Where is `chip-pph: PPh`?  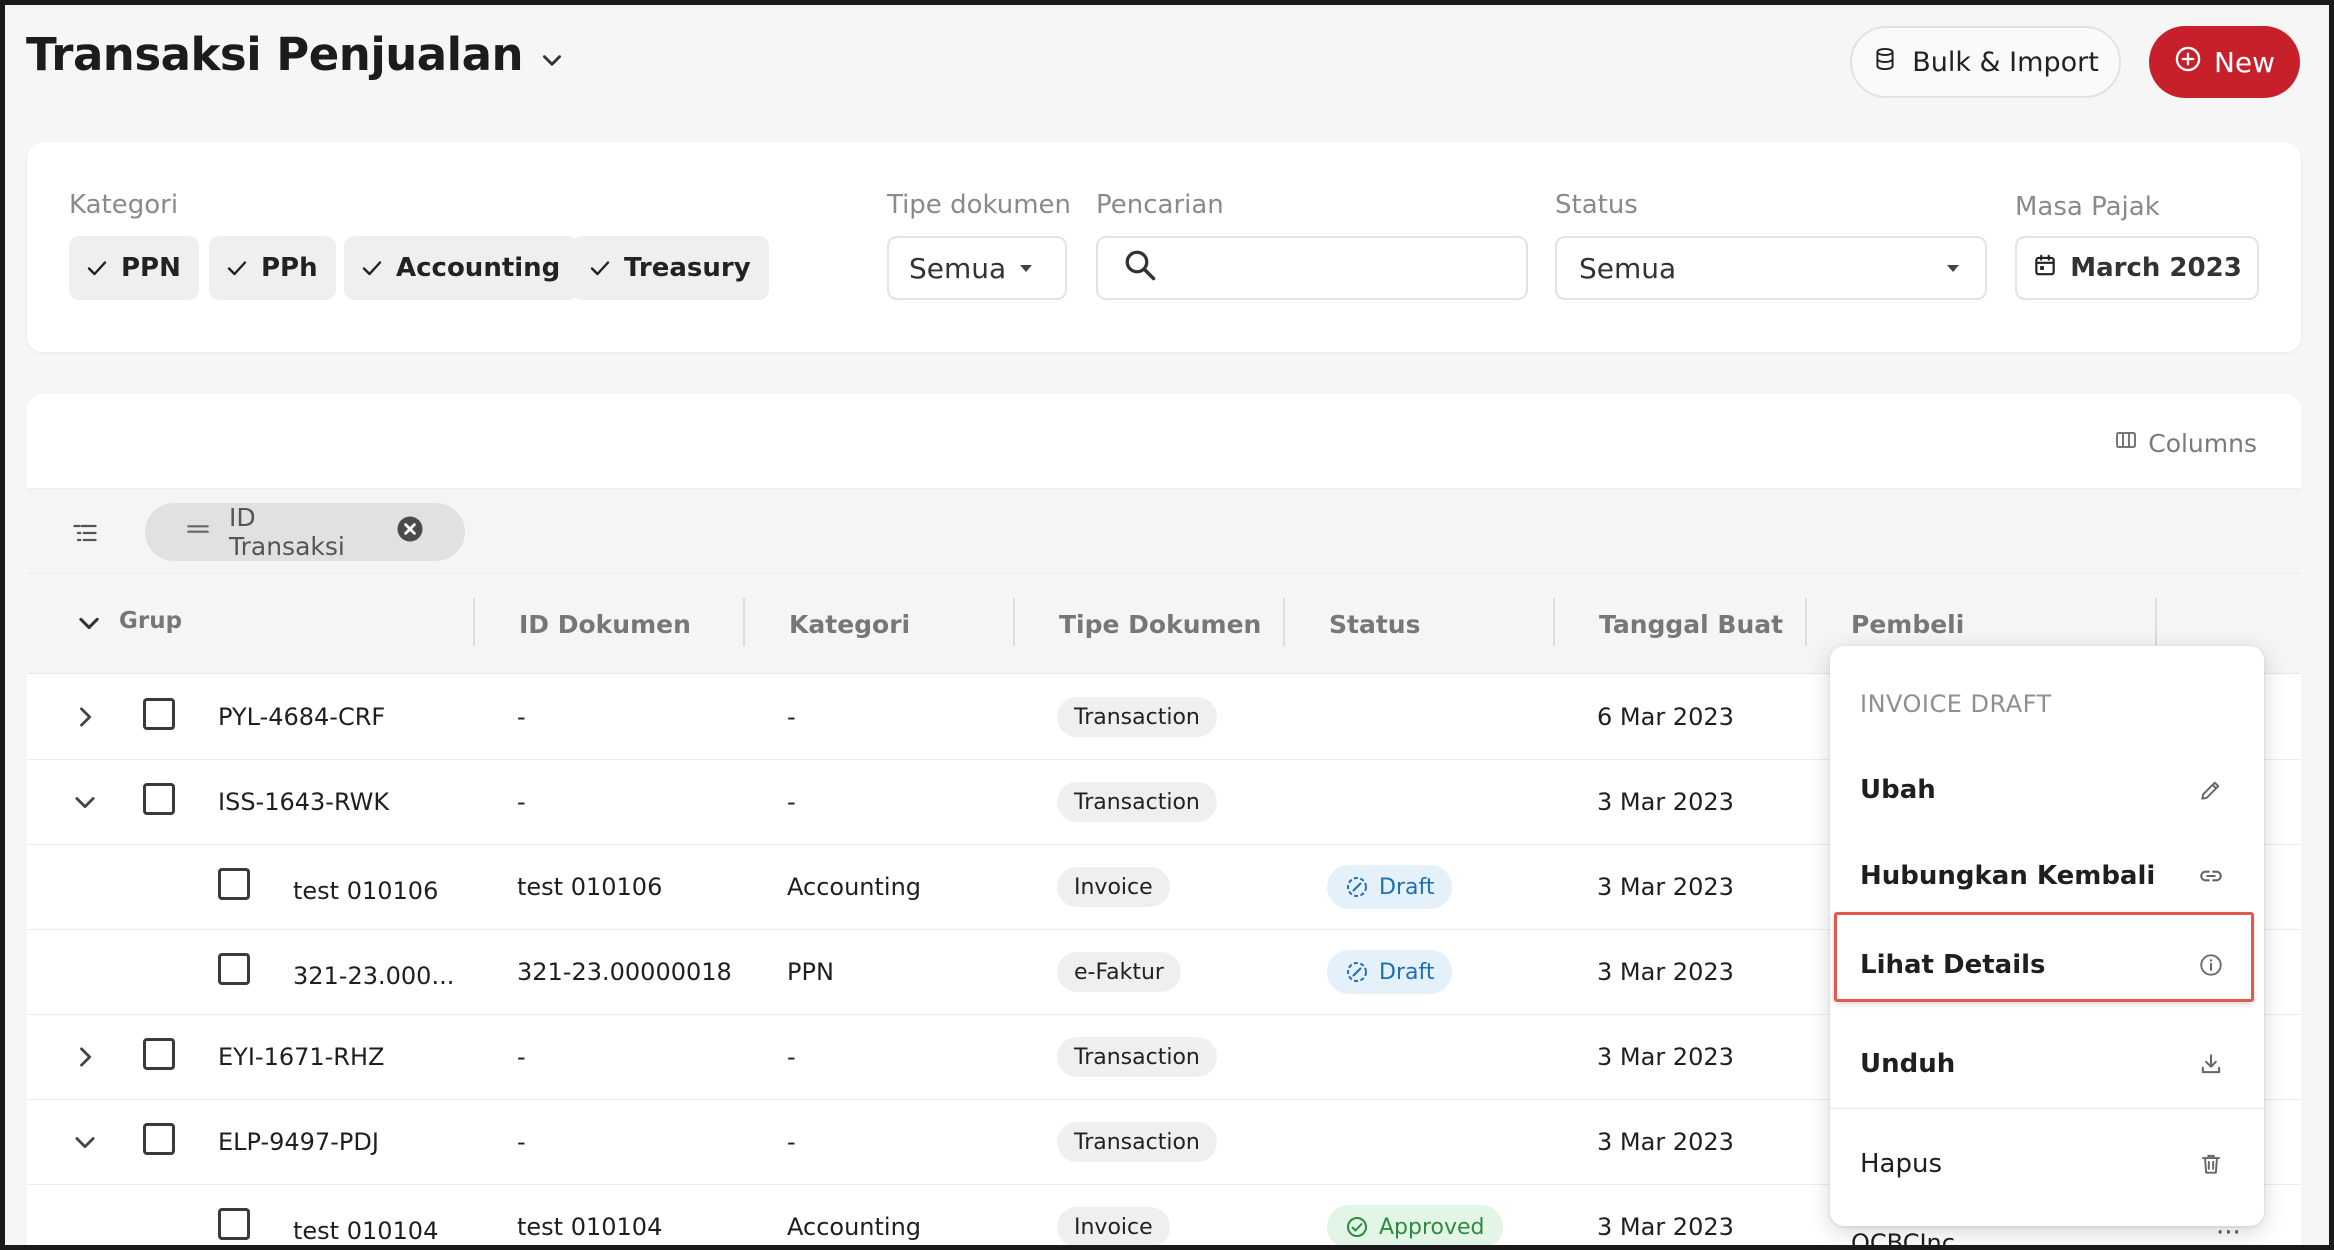 chip-pph: PPh is located at coordinates (272, 268).